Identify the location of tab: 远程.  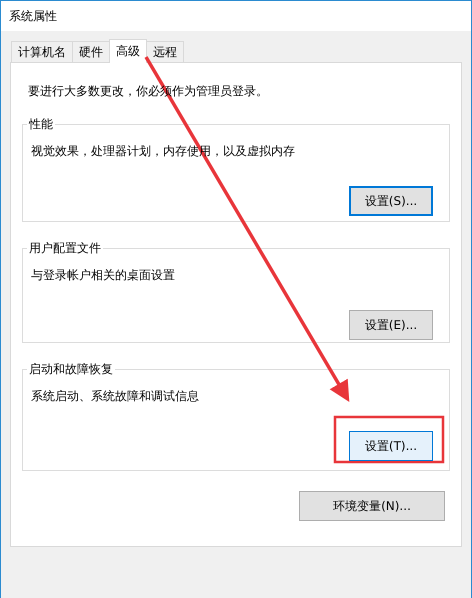
(165, 51).